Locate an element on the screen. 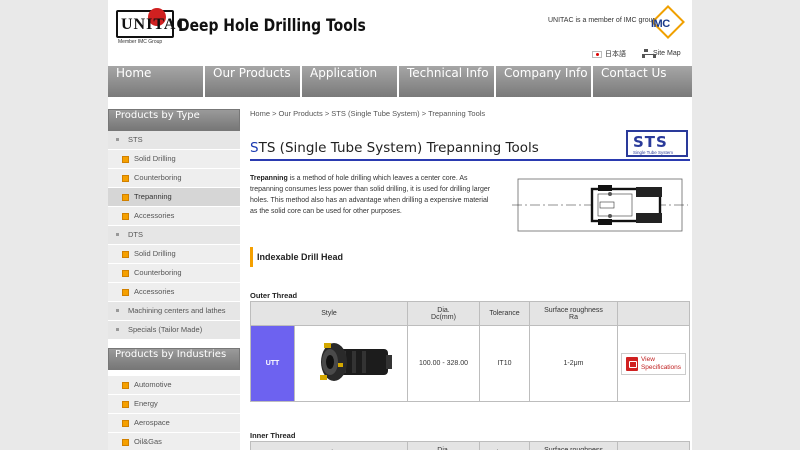 Image resolution: width=800 pixels, height=450 pixels. sitemap-label: Site Map is located at coordinates (667, 53).